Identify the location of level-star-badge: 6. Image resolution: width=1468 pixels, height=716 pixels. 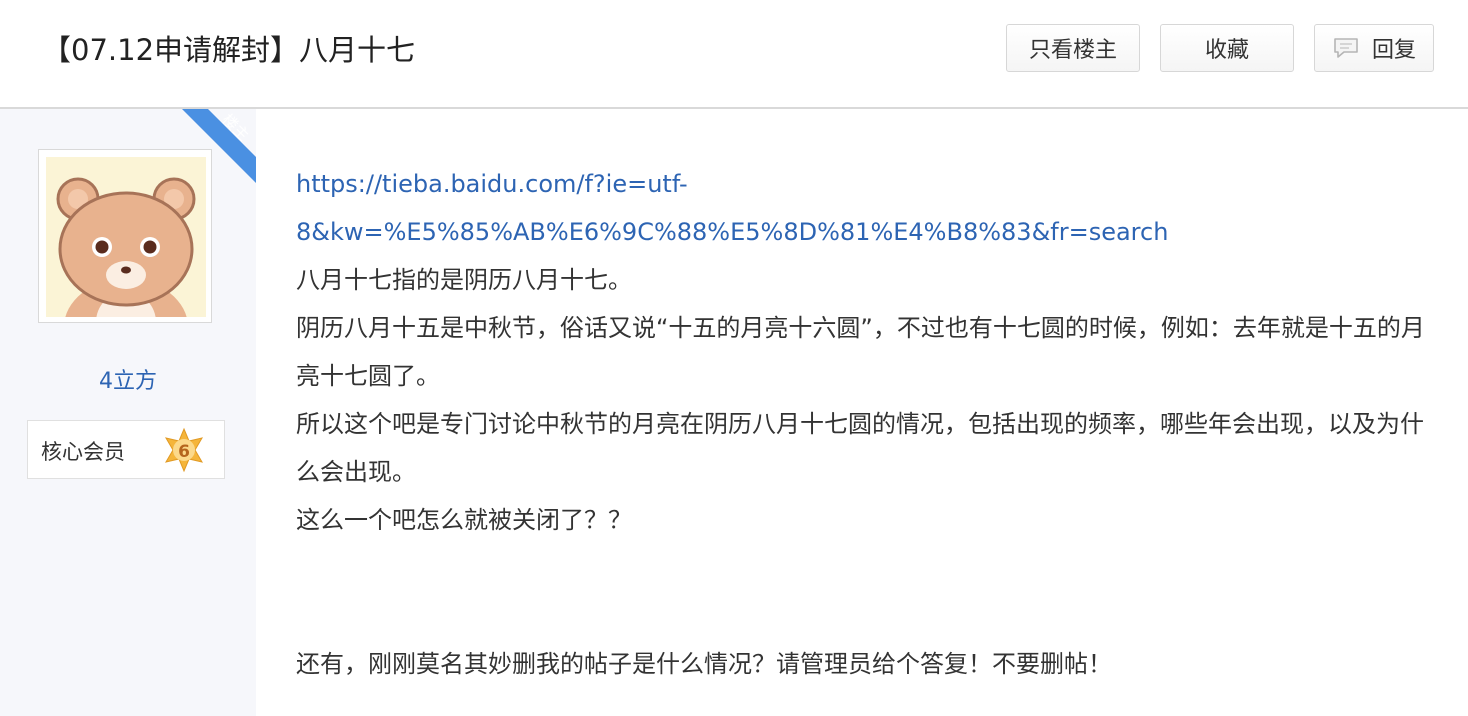
(184, 450).